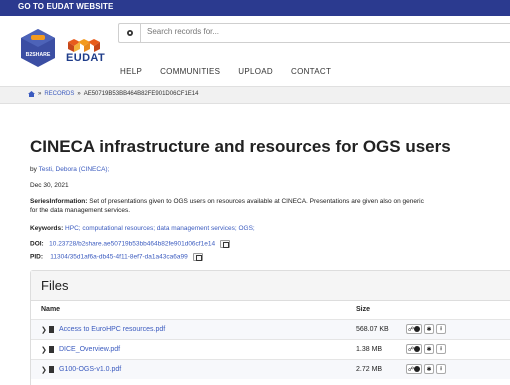 Image resolution: width=510 pixels, height=385 pixels. I want to click on eudat-logo-text: EUDAT, so click(86, 58).